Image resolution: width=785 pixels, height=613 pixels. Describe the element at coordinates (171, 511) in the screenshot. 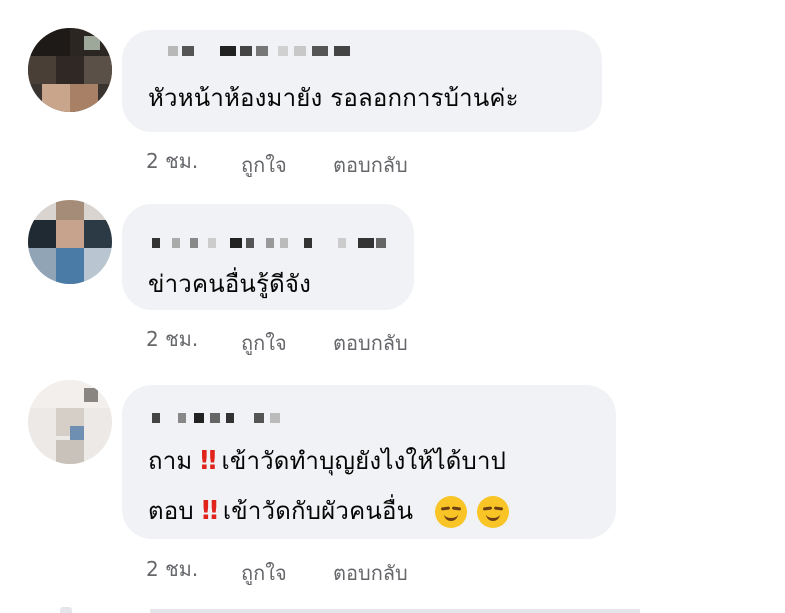

I see `answer-label: ตอบ` at that location.